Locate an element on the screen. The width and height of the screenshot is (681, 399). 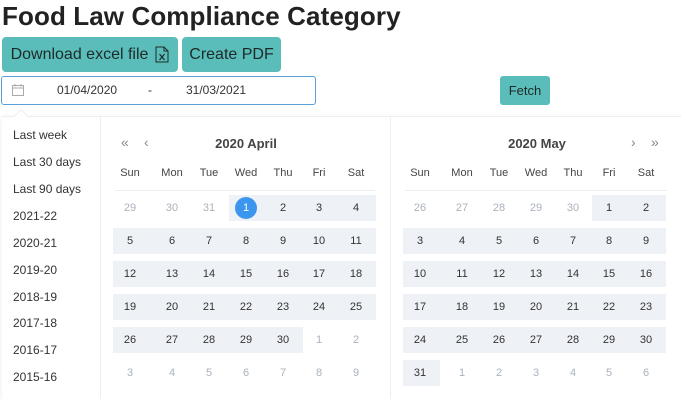
day-cell: 1 is located at coordinates (462, 373).